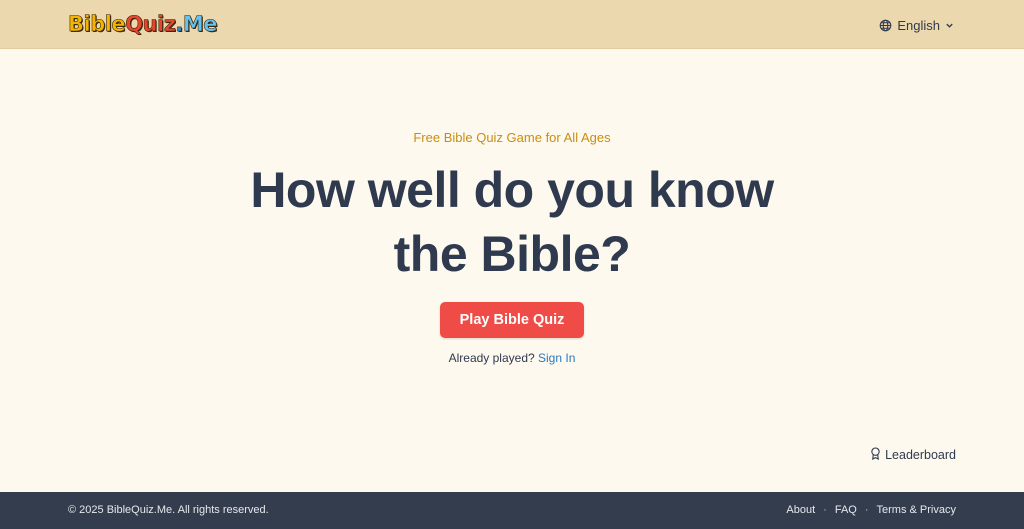 This screenshot has width=1024, height=529. I want to click on site-logo: Bible Quiz. Me, so click(143, 24).